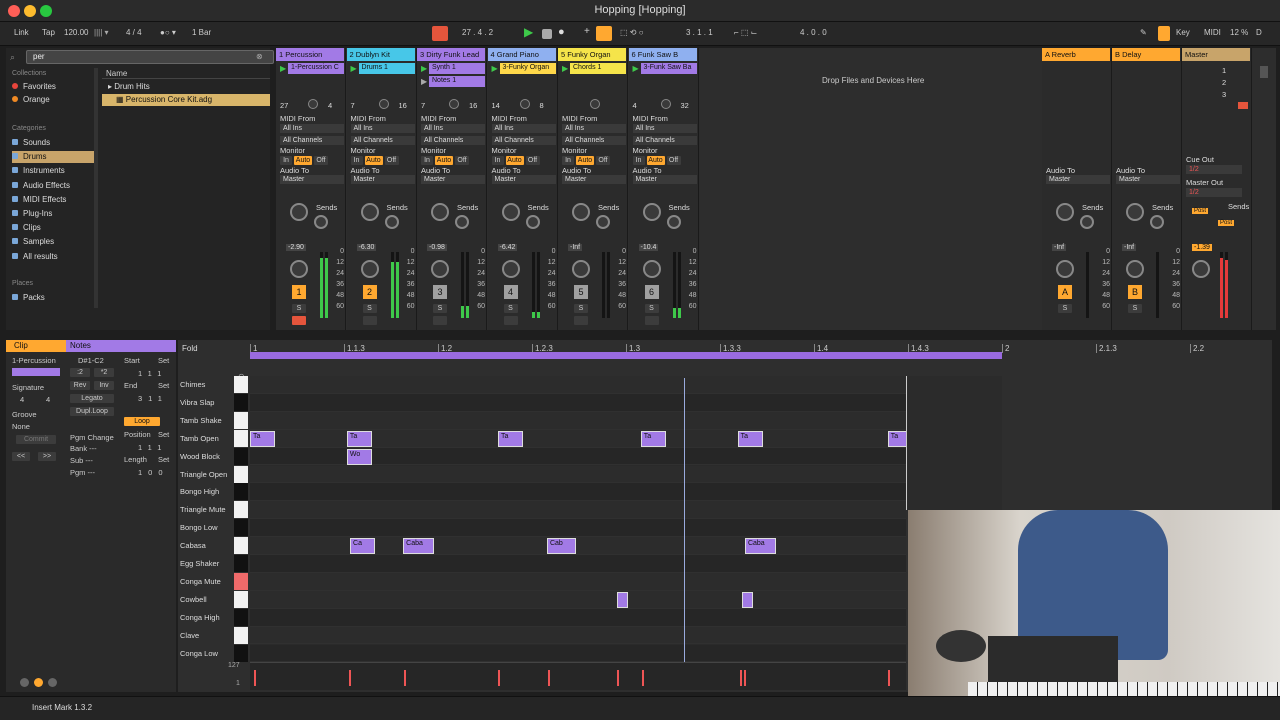 This screenshot has height=720, width=1280. I want to click on loop-length-field: 4 . 0 . 0, so click(813, 32).